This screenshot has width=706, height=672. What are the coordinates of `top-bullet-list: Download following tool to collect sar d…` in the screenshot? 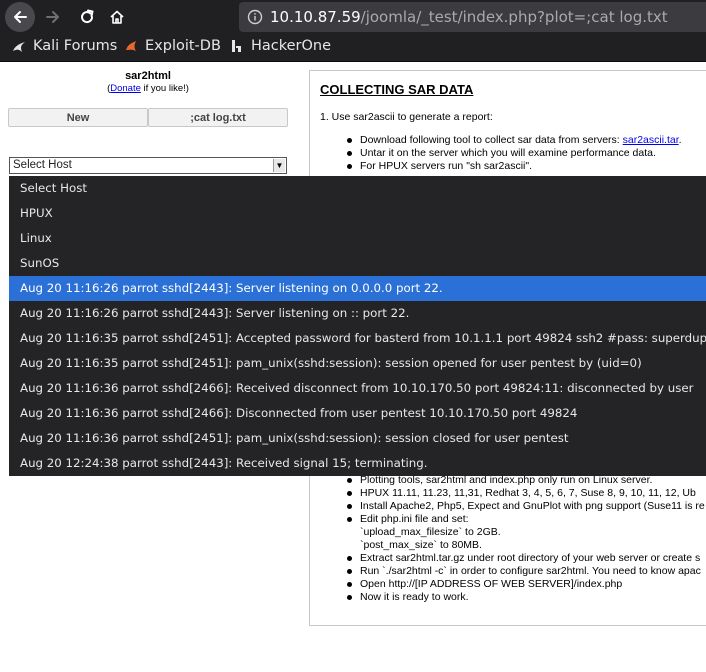 It's located at (514, 153).